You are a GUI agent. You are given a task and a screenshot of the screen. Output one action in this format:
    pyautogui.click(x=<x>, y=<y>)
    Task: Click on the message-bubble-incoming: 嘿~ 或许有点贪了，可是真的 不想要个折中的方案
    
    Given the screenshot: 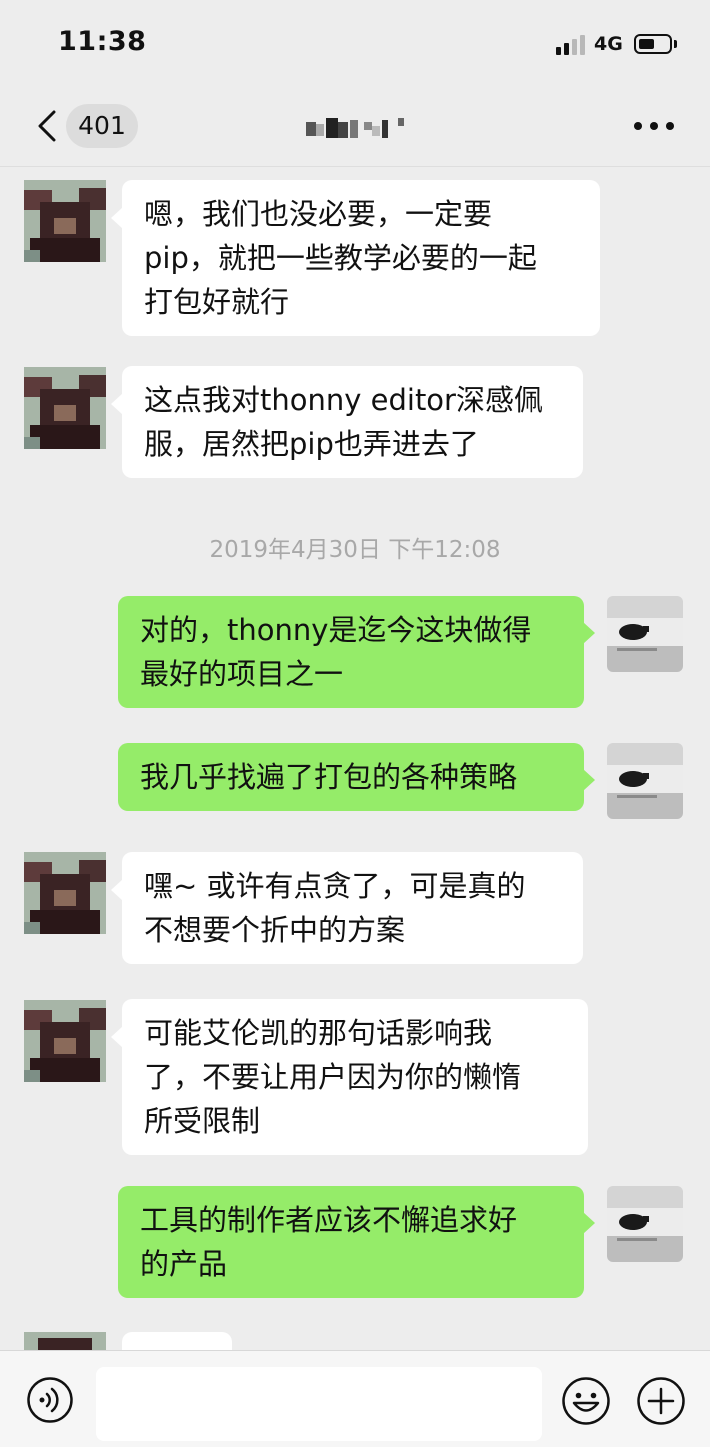 What is the action you would take?
    pyautogui.click(x=347, y=908)
    